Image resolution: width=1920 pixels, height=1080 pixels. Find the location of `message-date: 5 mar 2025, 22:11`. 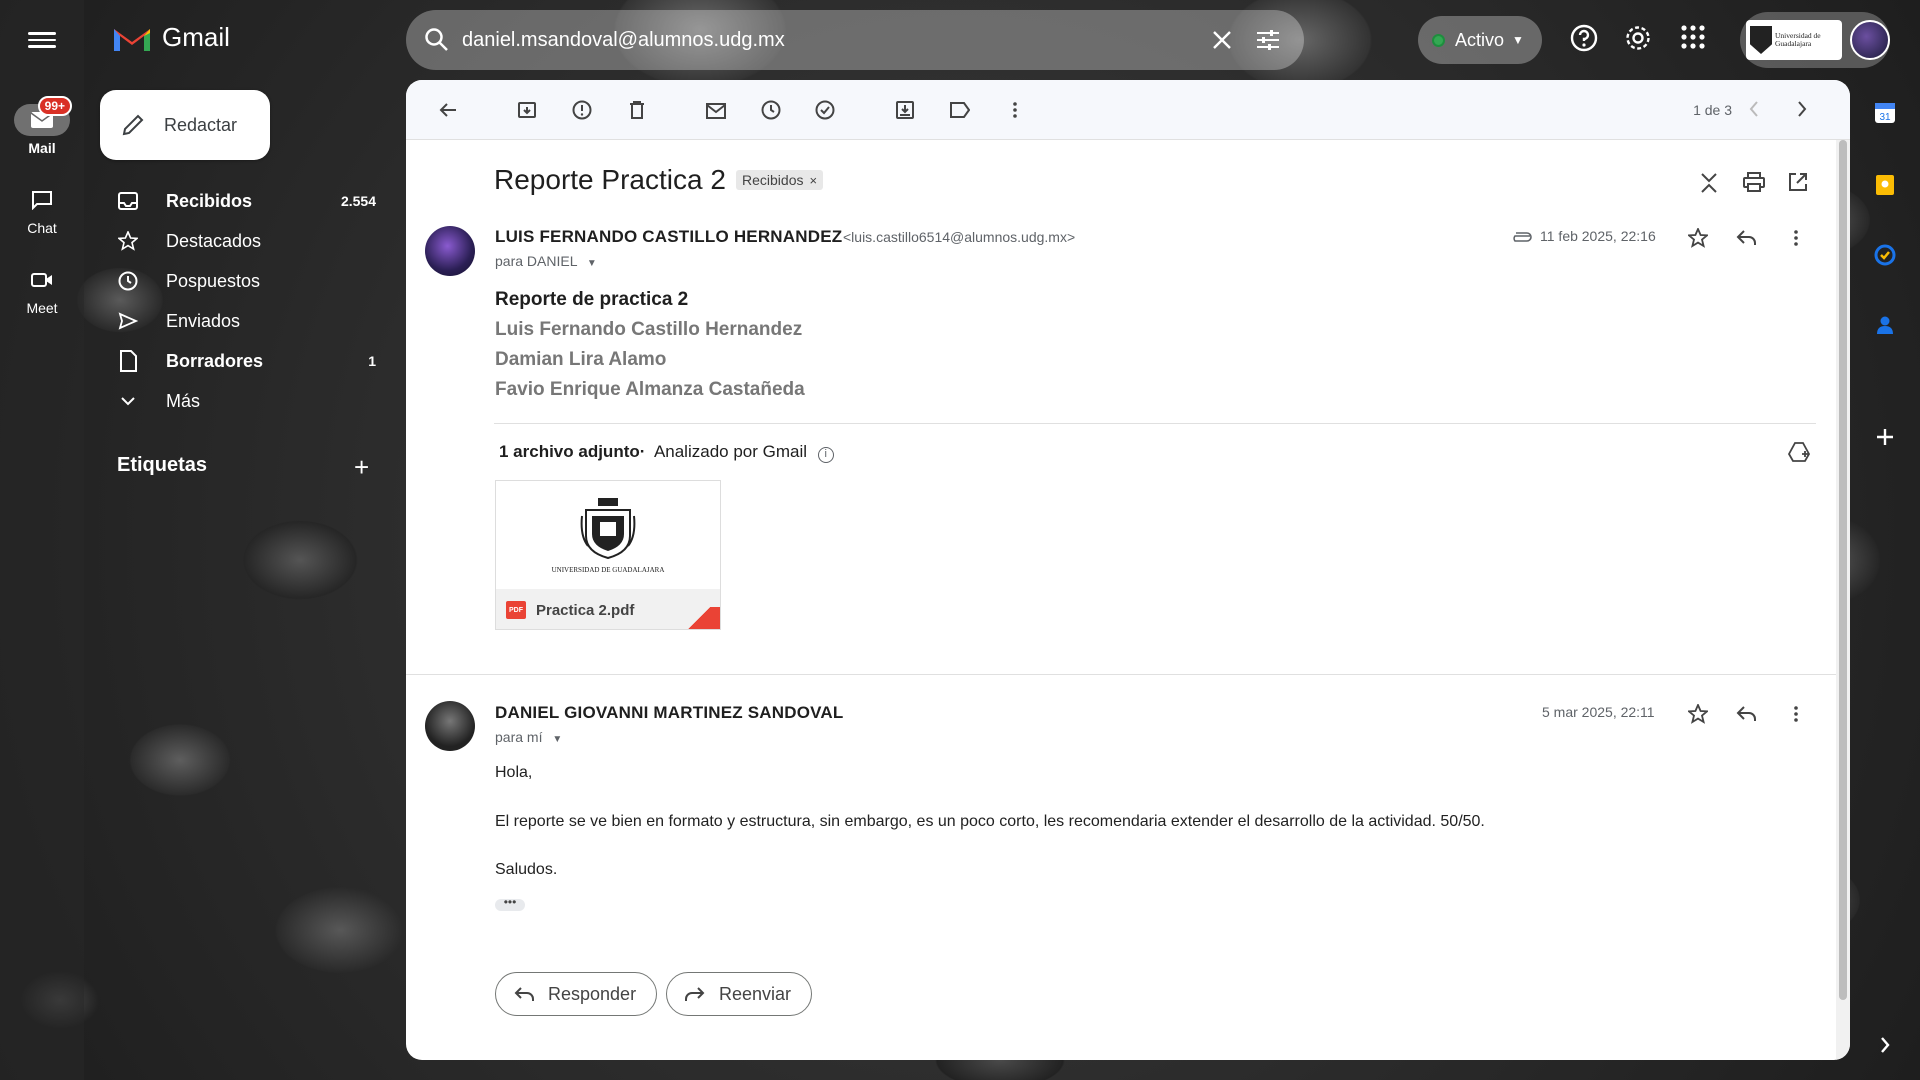

message-date: 5 mar 2025, 22:11 is located at coordinates (1598, 712).